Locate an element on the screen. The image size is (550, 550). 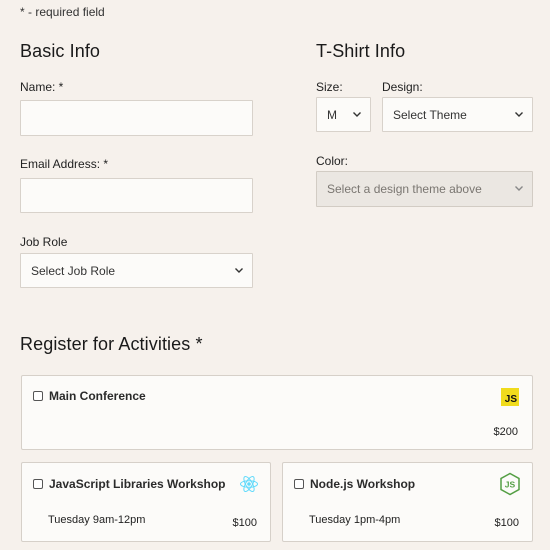
email-label: Email Address: * is located at coordinates (64, 164).